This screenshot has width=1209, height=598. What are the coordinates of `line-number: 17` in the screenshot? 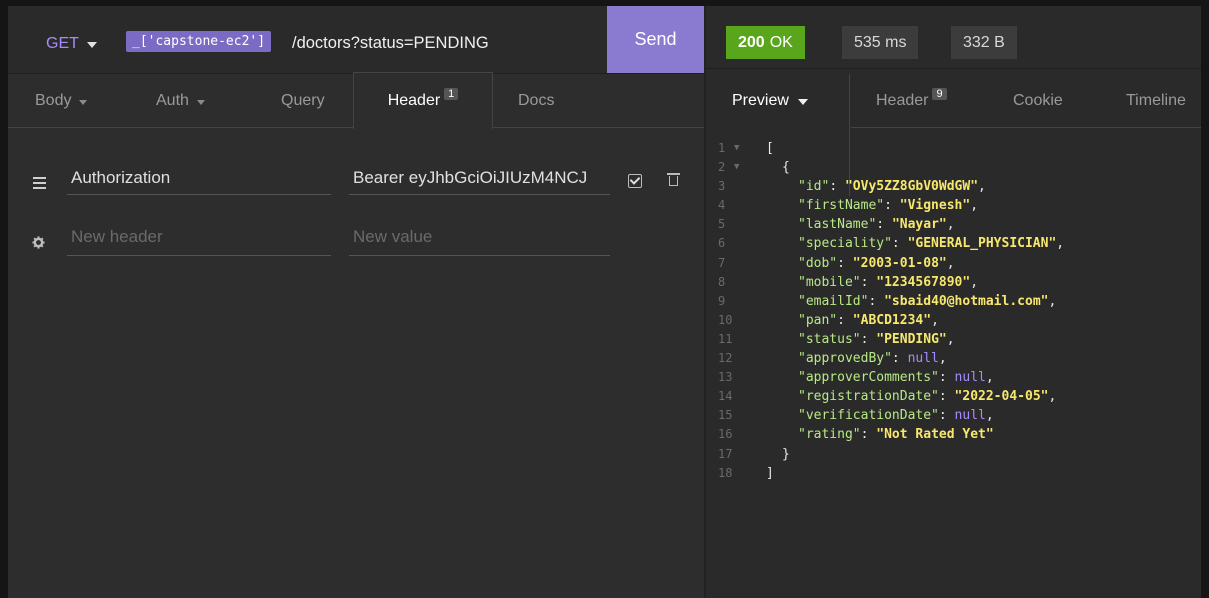 It's located at (725, 453).